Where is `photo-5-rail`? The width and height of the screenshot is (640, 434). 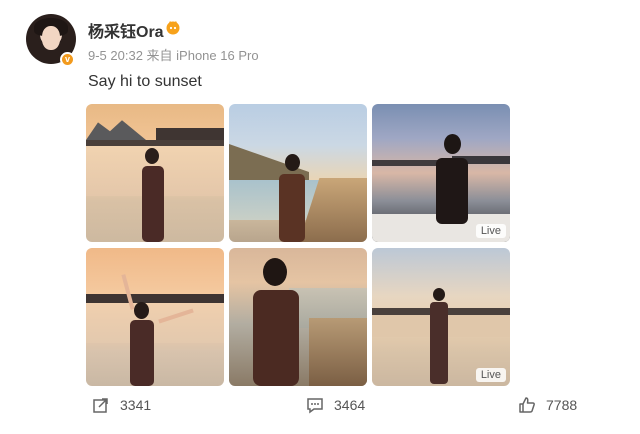 photo-5-rail is located at coordinates (338, 352).